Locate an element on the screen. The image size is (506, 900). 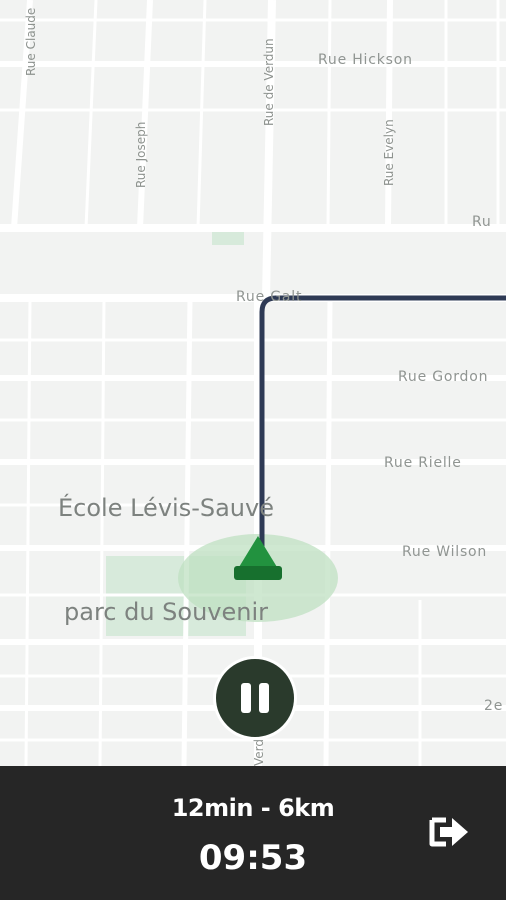
street-label-partial-bottom: 2e is located at coordinates (494, 706).